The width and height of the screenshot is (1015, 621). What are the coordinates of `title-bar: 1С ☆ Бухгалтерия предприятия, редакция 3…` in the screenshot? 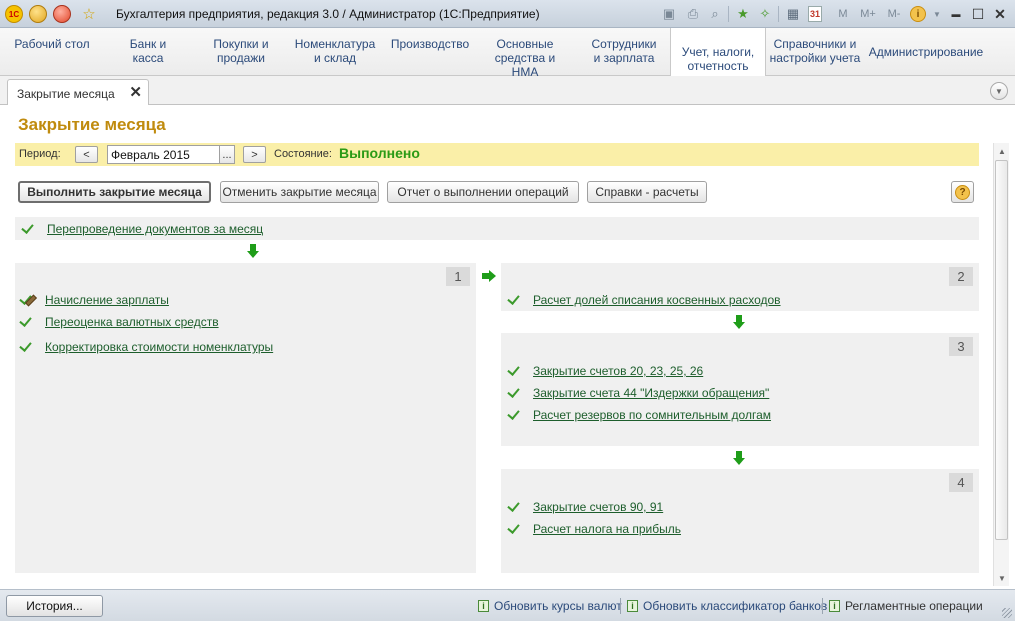 It's located at (507, 14).